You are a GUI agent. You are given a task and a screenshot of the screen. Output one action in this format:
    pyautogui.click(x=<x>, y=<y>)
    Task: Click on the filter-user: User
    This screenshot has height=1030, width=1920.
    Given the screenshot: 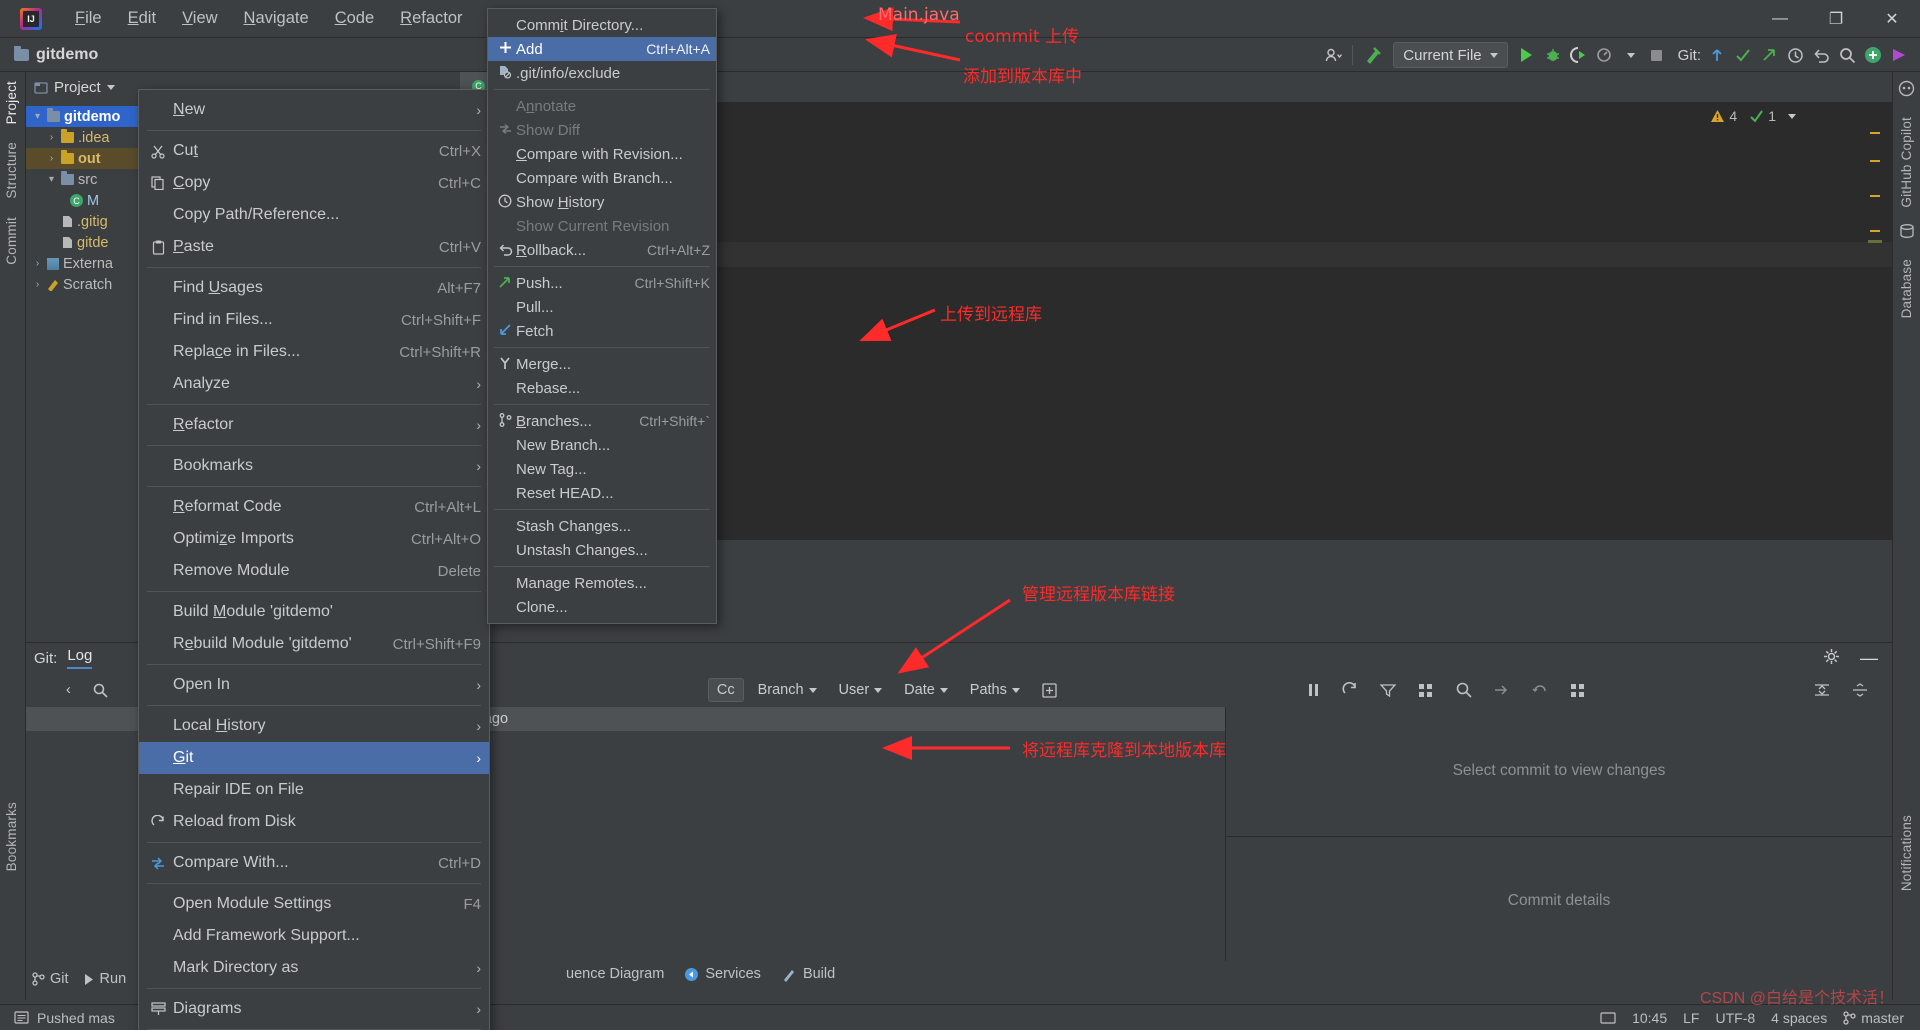 What is the action you would take?
    pyautogui.click(x=861, y=690)
    